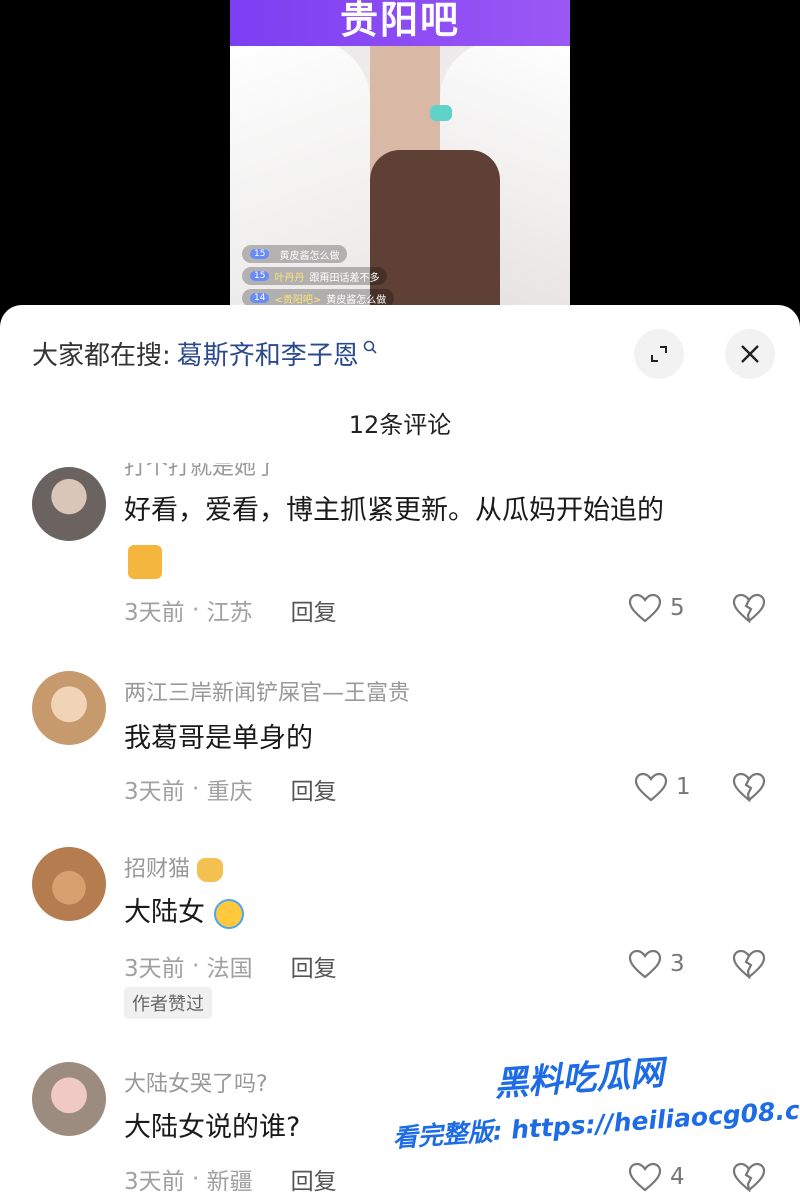  Describe the element at coordinates (344, 278) in the screenshot. I see `live-comment-text: 跟甭田话差不多` at that location.